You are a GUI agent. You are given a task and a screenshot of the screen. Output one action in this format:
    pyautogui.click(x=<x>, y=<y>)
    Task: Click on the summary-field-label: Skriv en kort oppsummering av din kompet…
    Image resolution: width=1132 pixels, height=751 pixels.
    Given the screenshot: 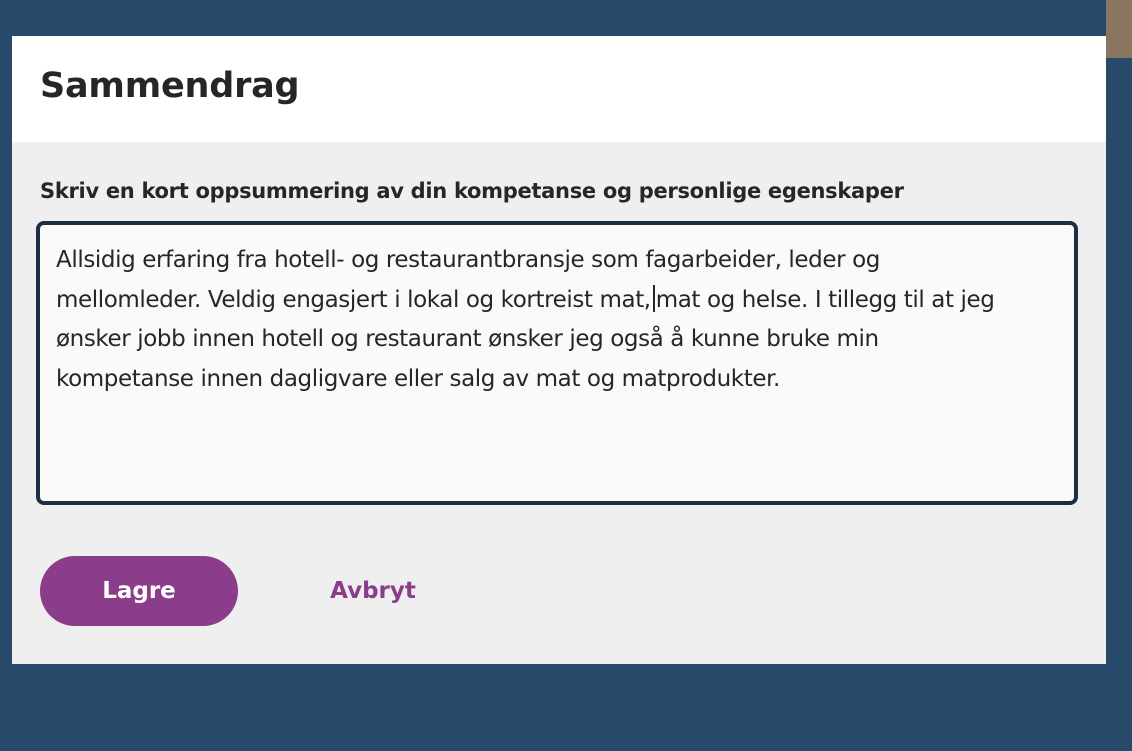 What is the action you would take?
    pyautogui.click(x=472, y=191)
    